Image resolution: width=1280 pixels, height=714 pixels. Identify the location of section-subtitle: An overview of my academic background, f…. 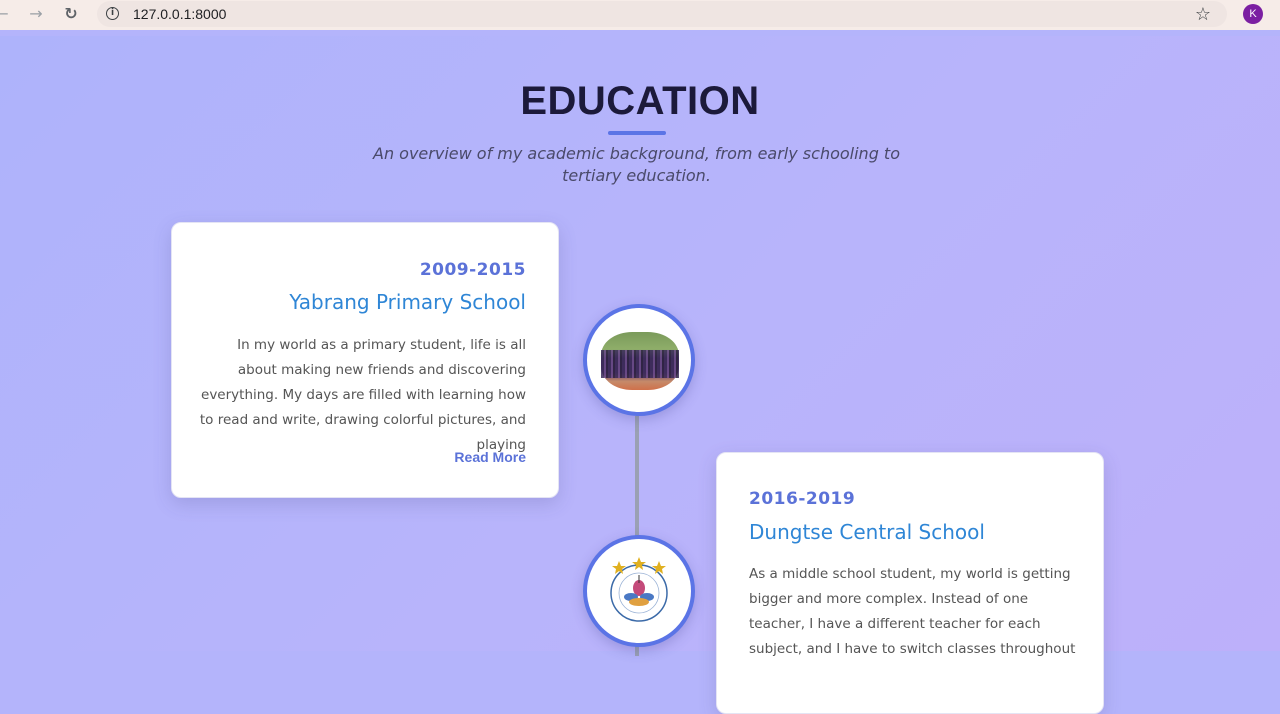
(636, 164).